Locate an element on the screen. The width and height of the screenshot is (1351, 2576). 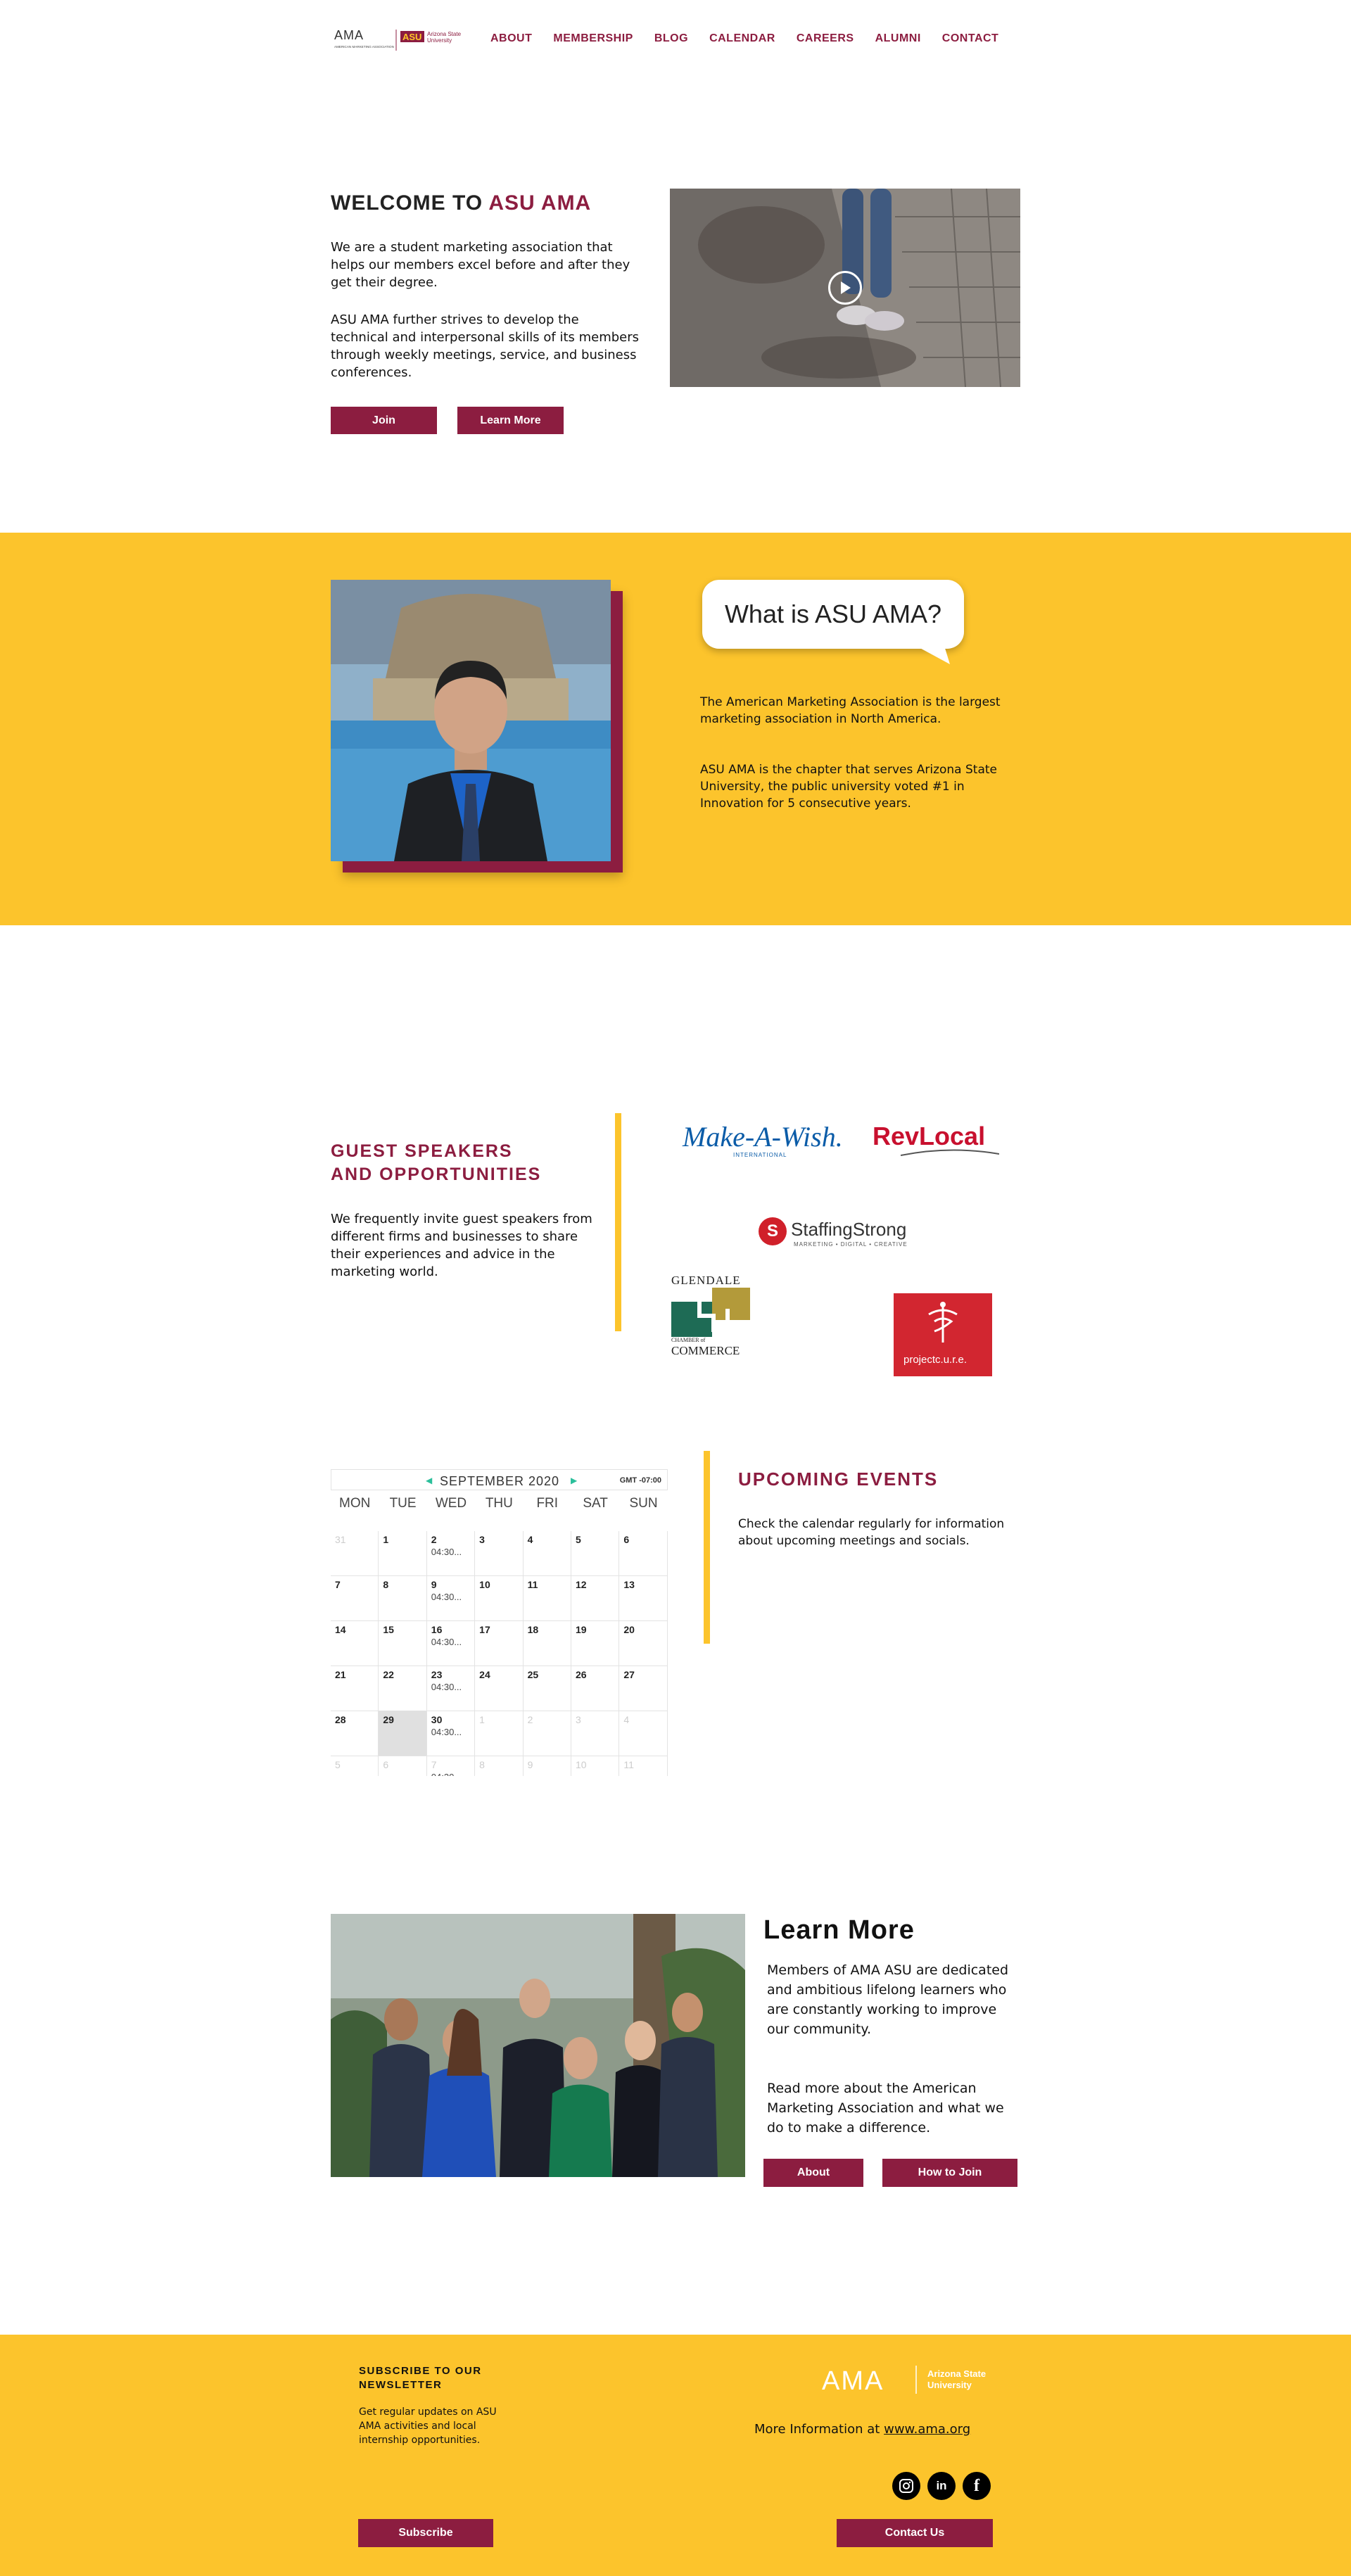
play-icon is located at coordinates (845, 288).